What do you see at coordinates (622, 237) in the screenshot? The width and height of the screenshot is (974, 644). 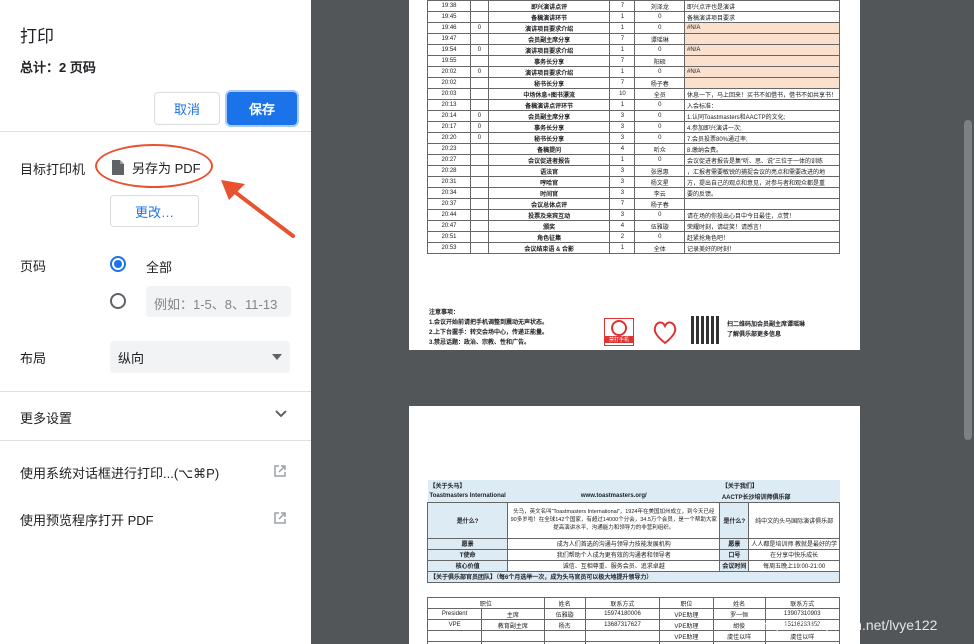 I see `agenda-cell: 2` at bounding box center [622, 237].